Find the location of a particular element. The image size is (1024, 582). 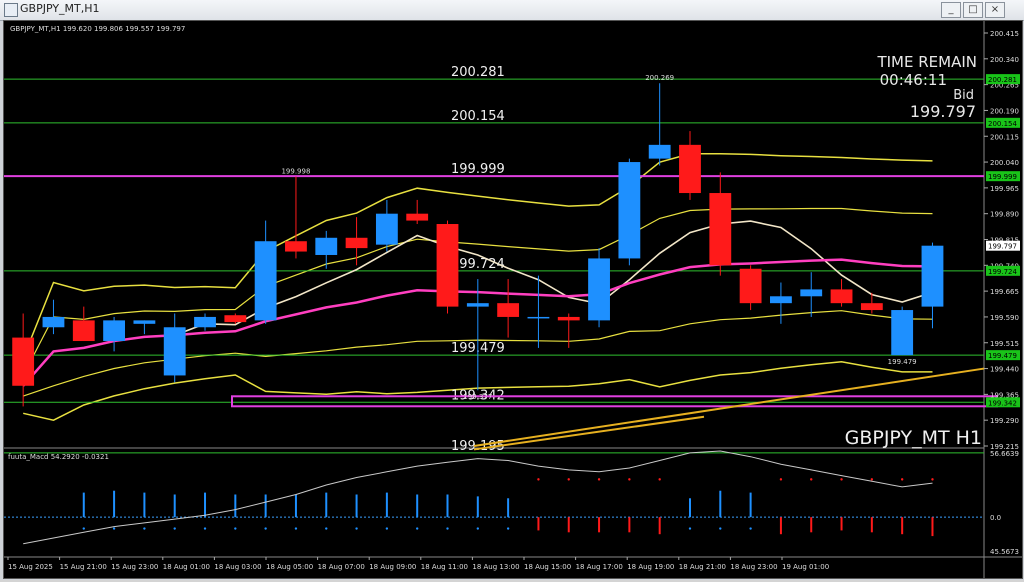

bid-value: 199.797 is located at coordinates (943, 111).